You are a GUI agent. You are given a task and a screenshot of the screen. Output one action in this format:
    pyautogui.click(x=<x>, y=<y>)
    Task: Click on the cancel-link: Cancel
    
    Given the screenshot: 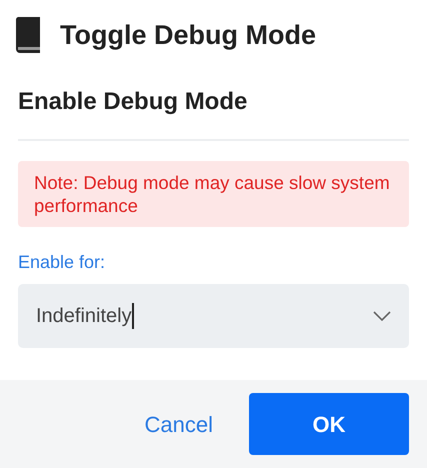 What is the action you would take?
    pyautogui.click(x=178, y=424)
    